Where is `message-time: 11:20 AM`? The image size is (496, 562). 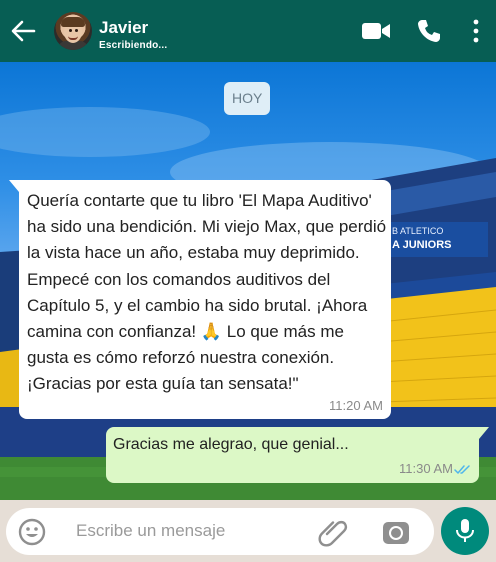 message-time: 11:20 AM is located at coordinates (356, 405).